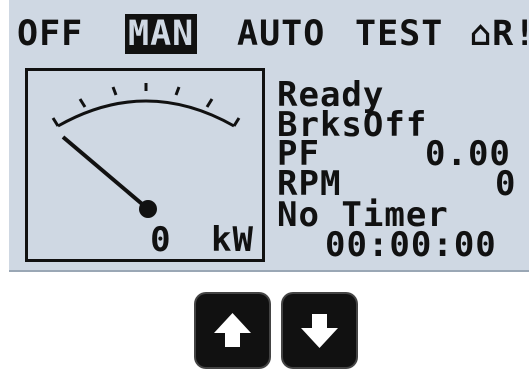  What do you see at coordinates (232, 240) in the screenshot?
I see `power-unit: kW` at bounding box center [232, 240].